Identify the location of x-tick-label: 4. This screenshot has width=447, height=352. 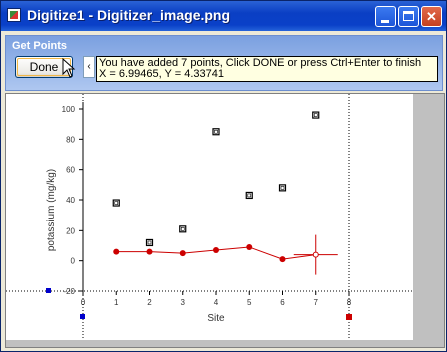
(216, 302).